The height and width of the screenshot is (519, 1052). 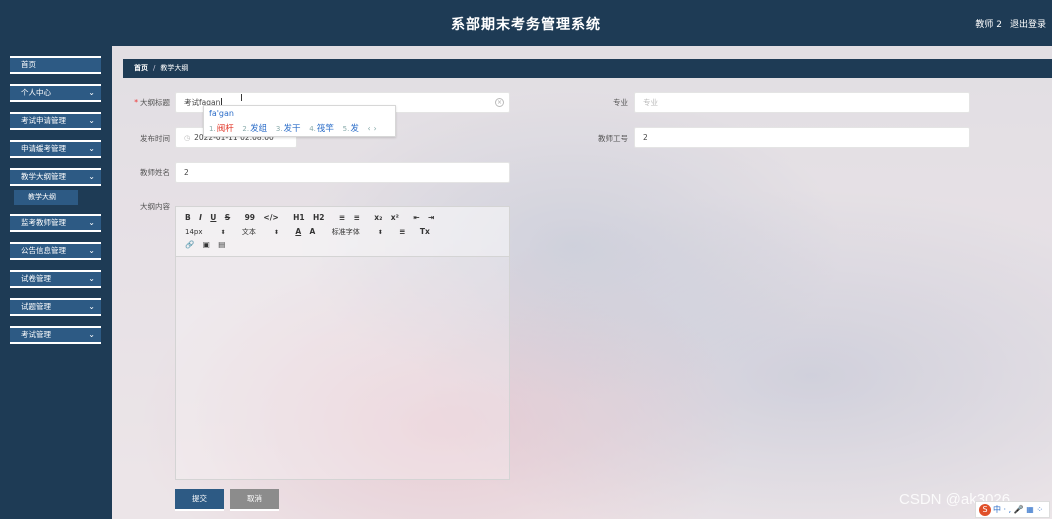 I want to click on video-icon: ▤, so click(x=221, y=244).